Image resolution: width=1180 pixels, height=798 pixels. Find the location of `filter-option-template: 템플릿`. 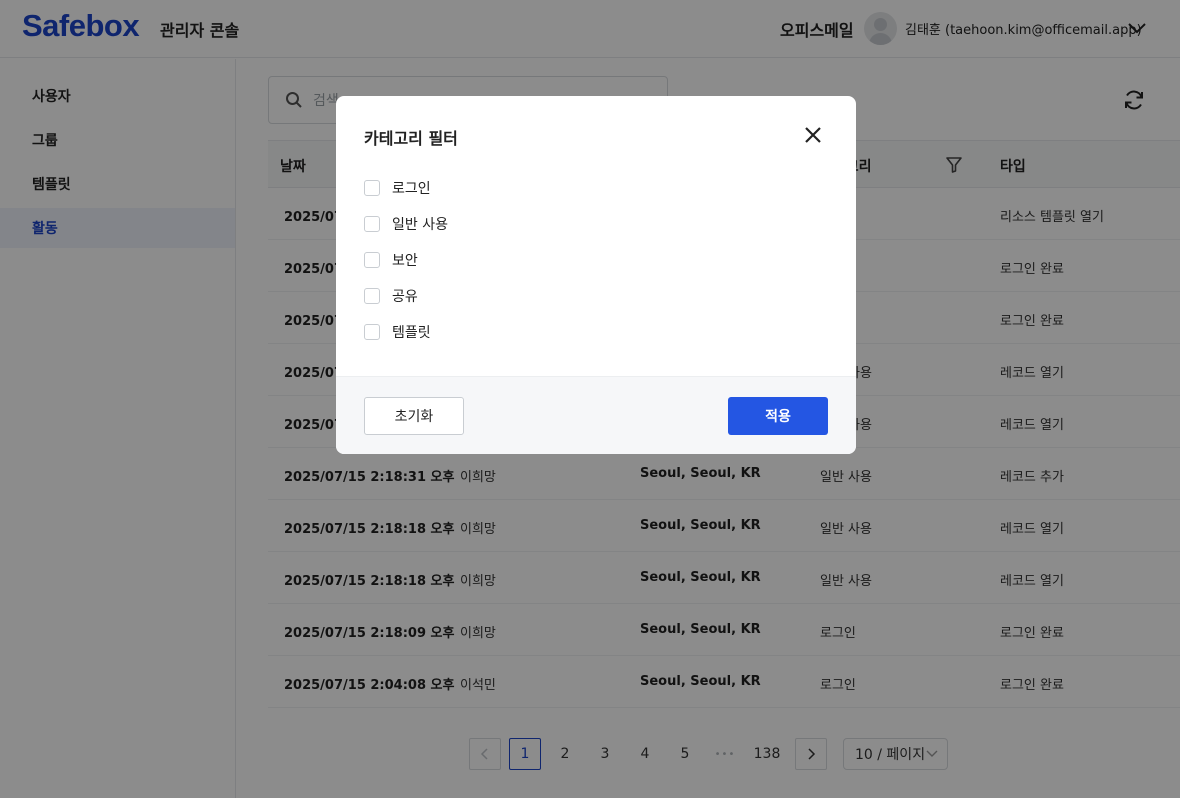

filter-option-template: 템플릿 is located at coordinates (397, 332).